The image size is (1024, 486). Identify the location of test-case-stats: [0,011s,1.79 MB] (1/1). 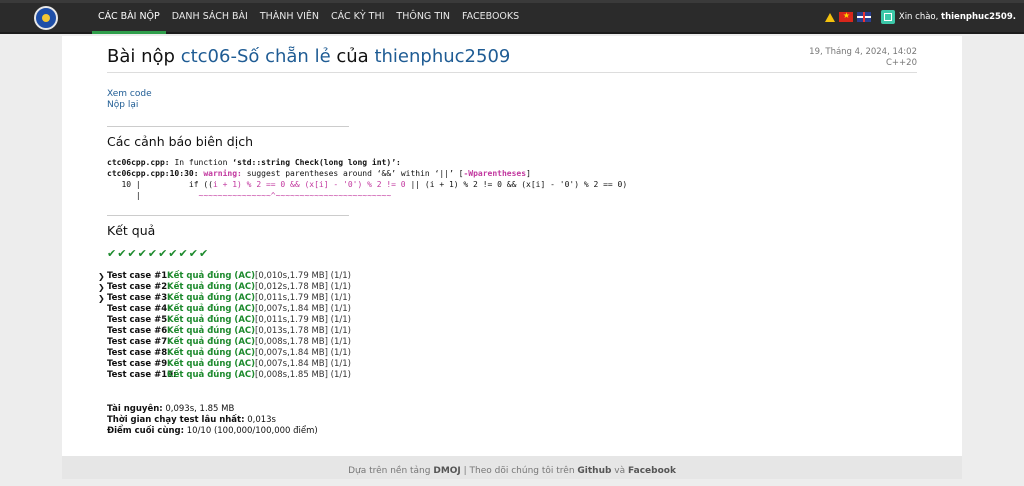
(303, 298).